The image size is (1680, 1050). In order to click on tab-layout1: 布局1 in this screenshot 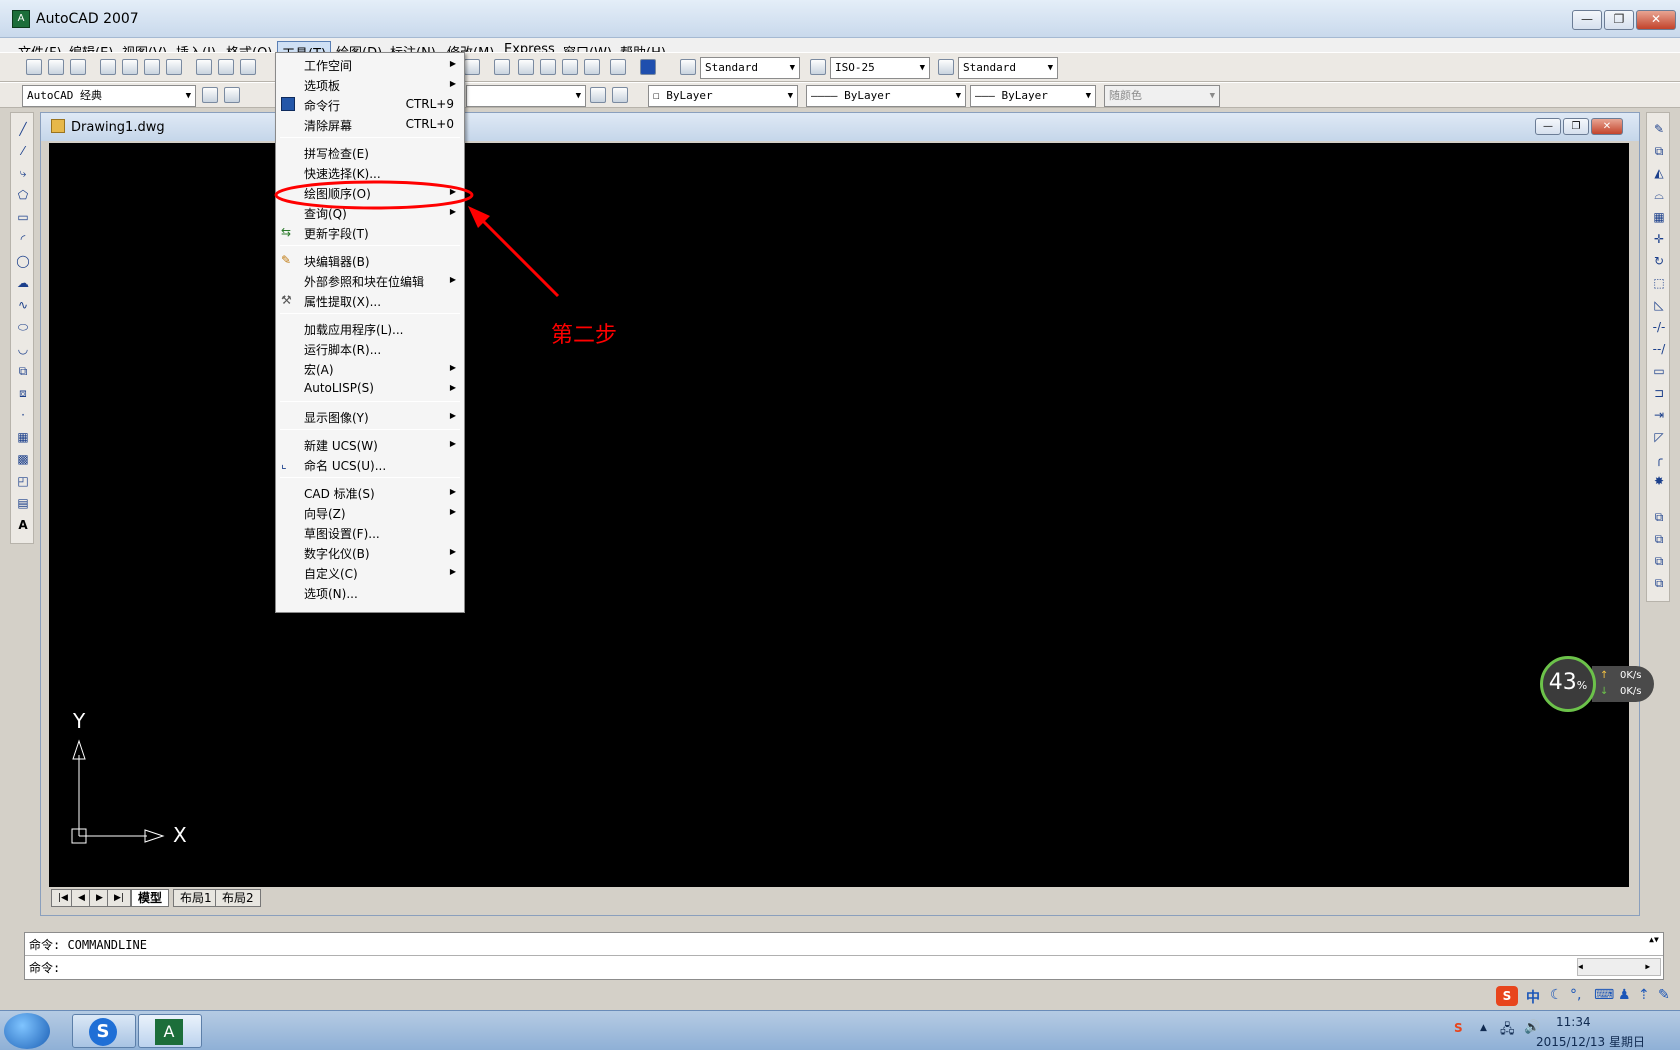, I will do `click(196, 898)`.